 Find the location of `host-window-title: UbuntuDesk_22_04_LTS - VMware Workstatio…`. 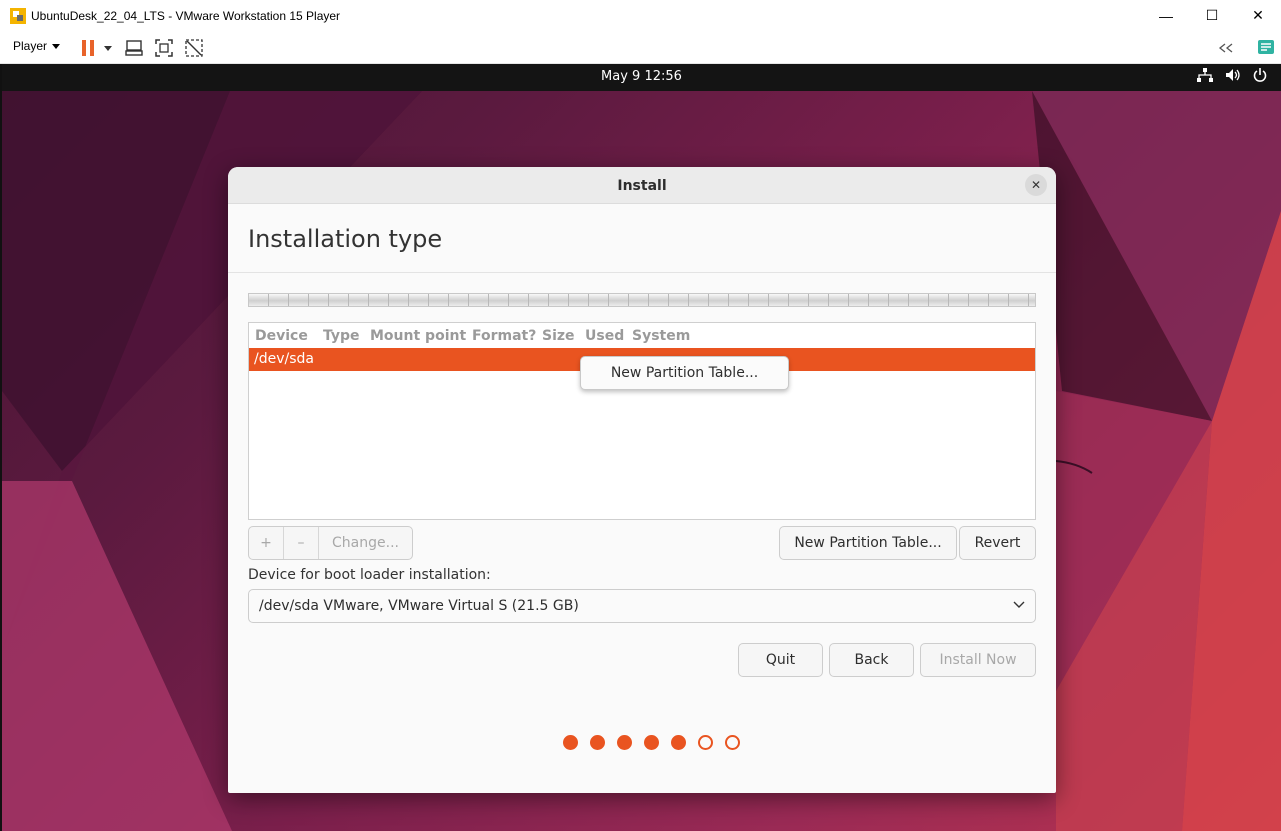

host-window-title: UbuntuDesk_22_04_LTS - VMware Workstatio… is located at coordinates (186, 15).